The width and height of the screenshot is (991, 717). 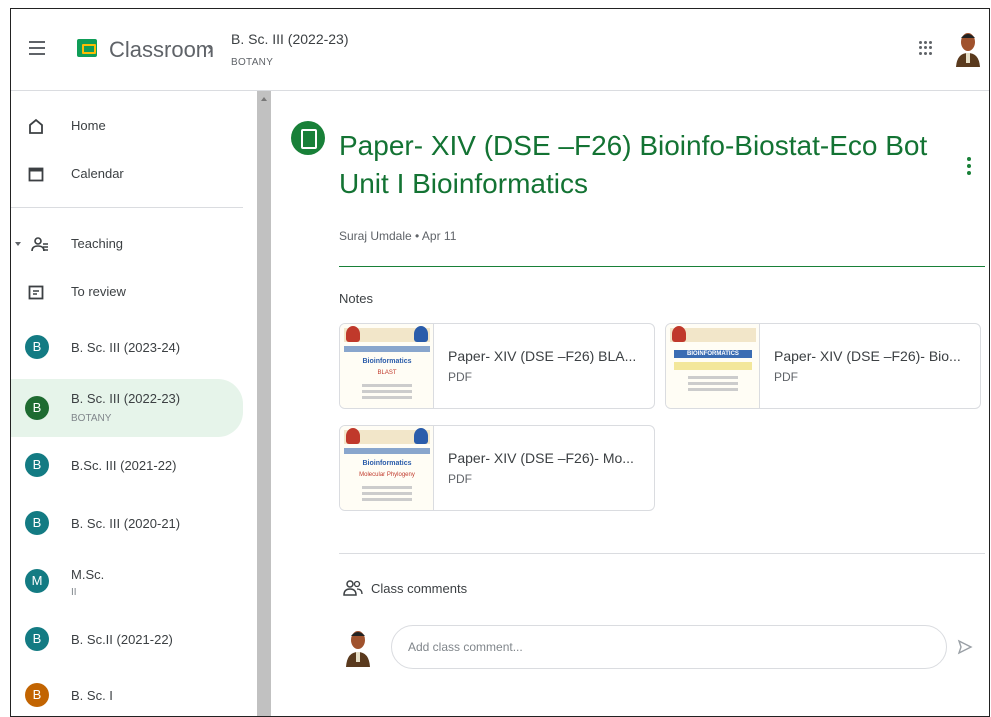 What do you see at coordinates (37, 48) in the screenshot?
I see `menu-icon` at bounding box center [37, 48].